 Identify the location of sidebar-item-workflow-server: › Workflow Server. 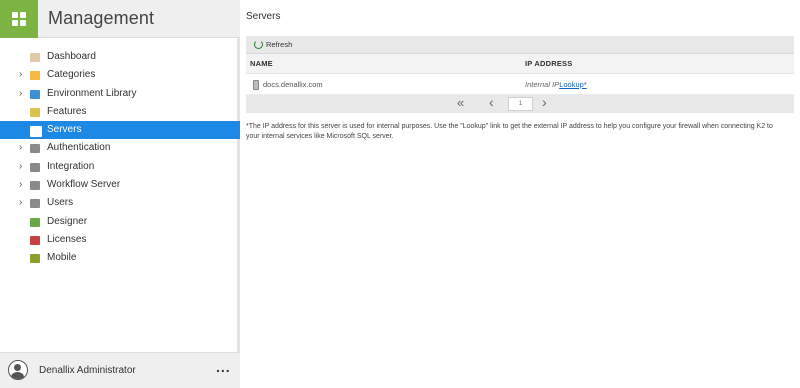
(120, 185).